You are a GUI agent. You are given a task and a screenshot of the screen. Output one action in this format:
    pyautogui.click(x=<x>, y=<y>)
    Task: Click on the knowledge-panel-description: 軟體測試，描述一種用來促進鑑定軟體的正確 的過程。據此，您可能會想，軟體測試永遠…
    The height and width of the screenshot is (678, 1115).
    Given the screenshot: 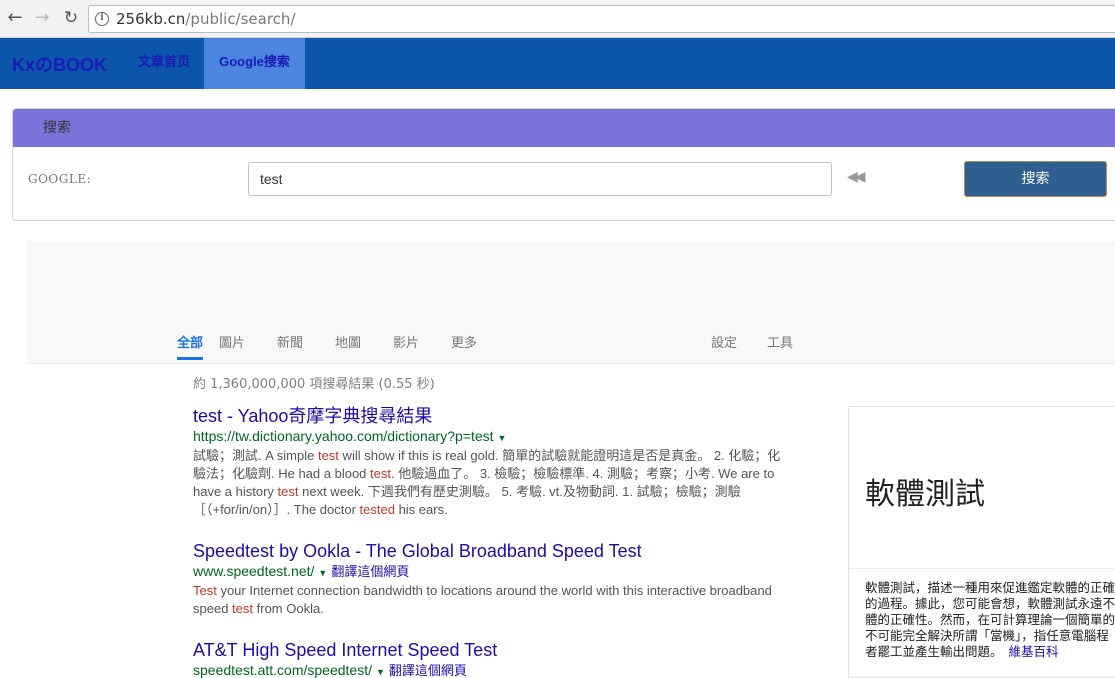 What is the action you would take?
    pyautogui.click(x=990, y=620)
    